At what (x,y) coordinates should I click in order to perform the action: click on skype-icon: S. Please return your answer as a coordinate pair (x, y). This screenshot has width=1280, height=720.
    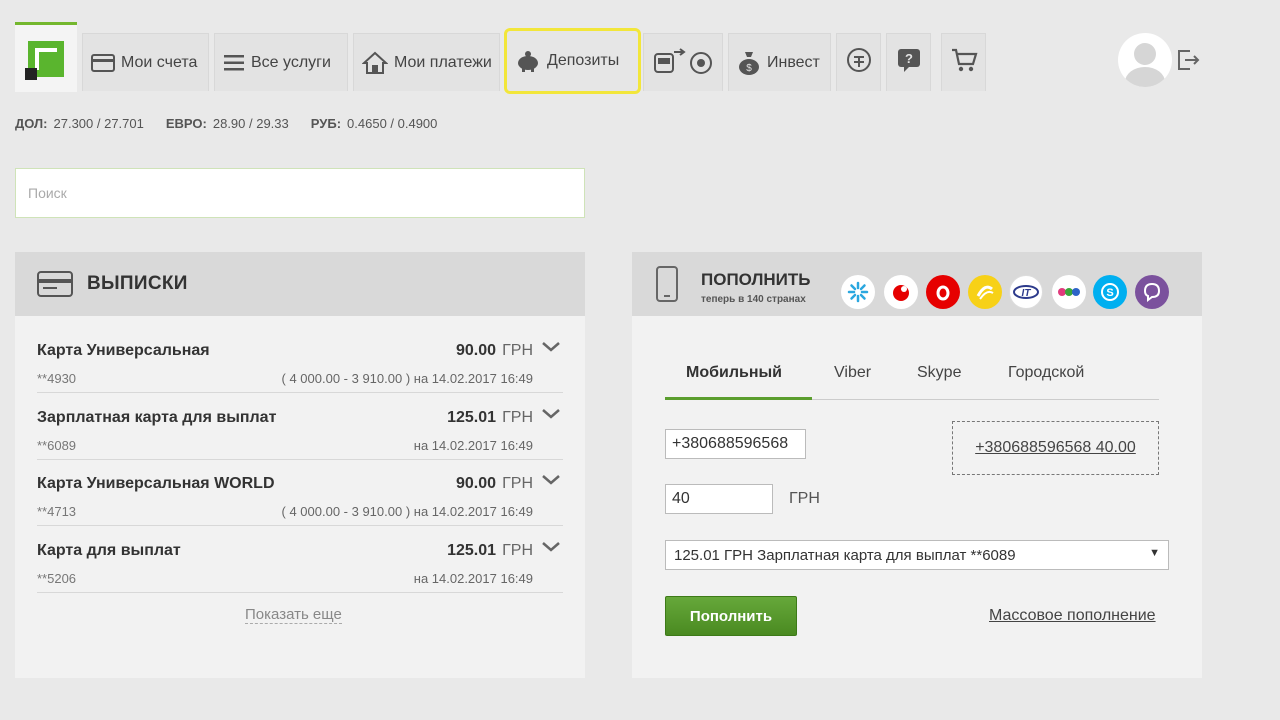
    Looking at the image, I should click on (1110, 292).